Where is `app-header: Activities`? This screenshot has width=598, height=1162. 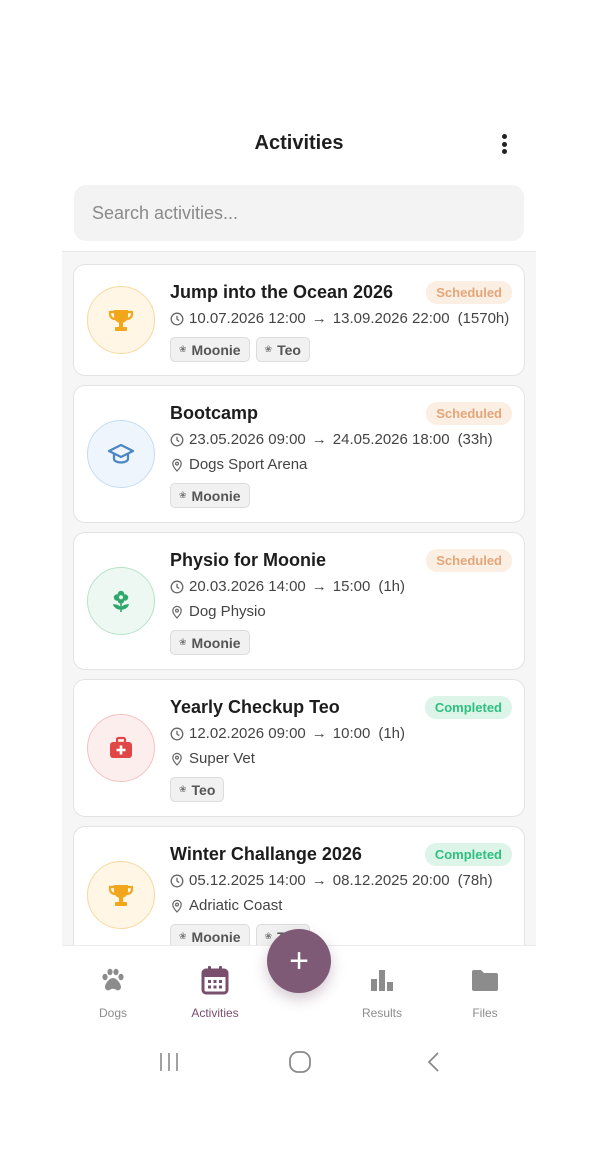
app-header: Activities is located at coordinates (299, 144).